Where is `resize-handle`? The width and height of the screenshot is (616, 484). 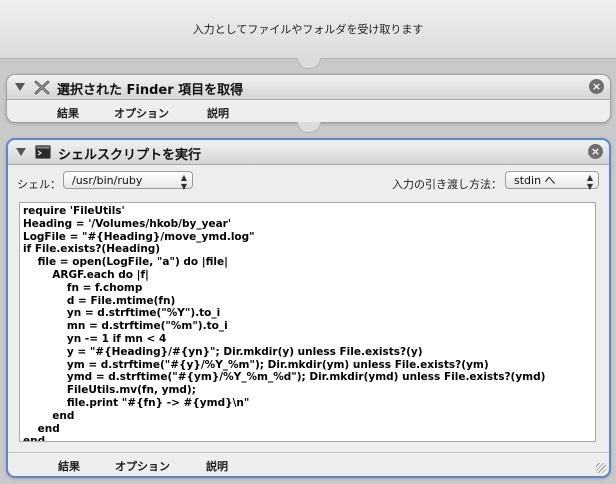
resize-handle is located at coordinates (601, 468).